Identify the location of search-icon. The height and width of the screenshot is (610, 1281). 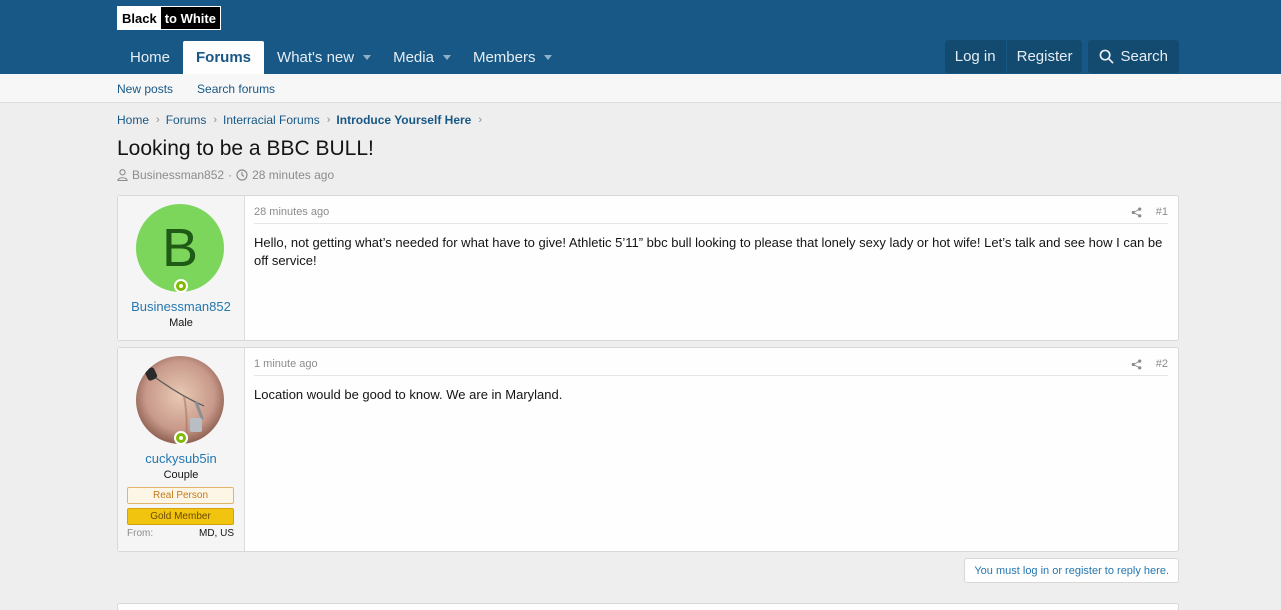
(1107, 56).